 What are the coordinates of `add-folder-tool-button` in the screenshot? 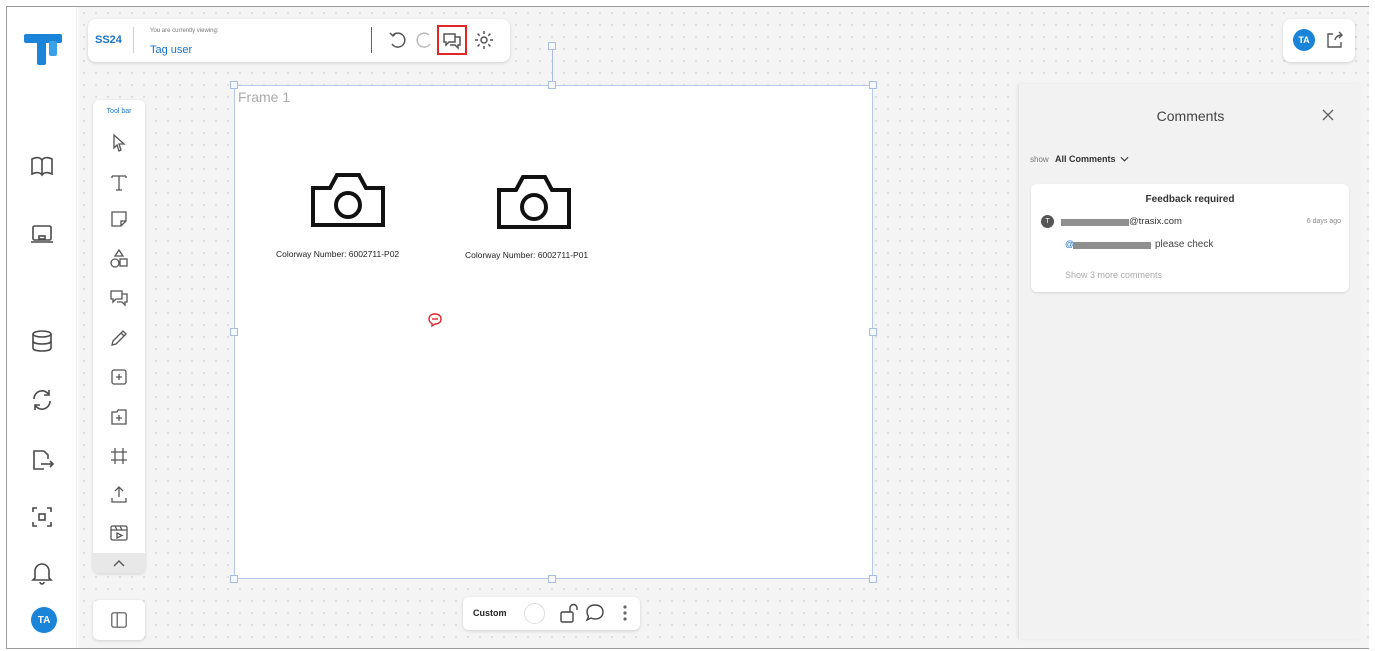 It's located at (119, 417).